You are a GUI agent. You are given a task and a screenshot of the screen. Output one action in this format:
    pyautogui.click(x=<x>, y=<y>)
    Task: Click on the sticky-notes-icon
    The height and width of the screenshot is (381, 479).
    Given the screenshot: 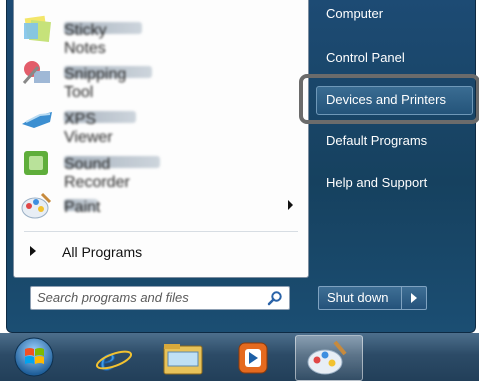 What is the action you would take?
    pyautogui.click(x=37, y=28)
    